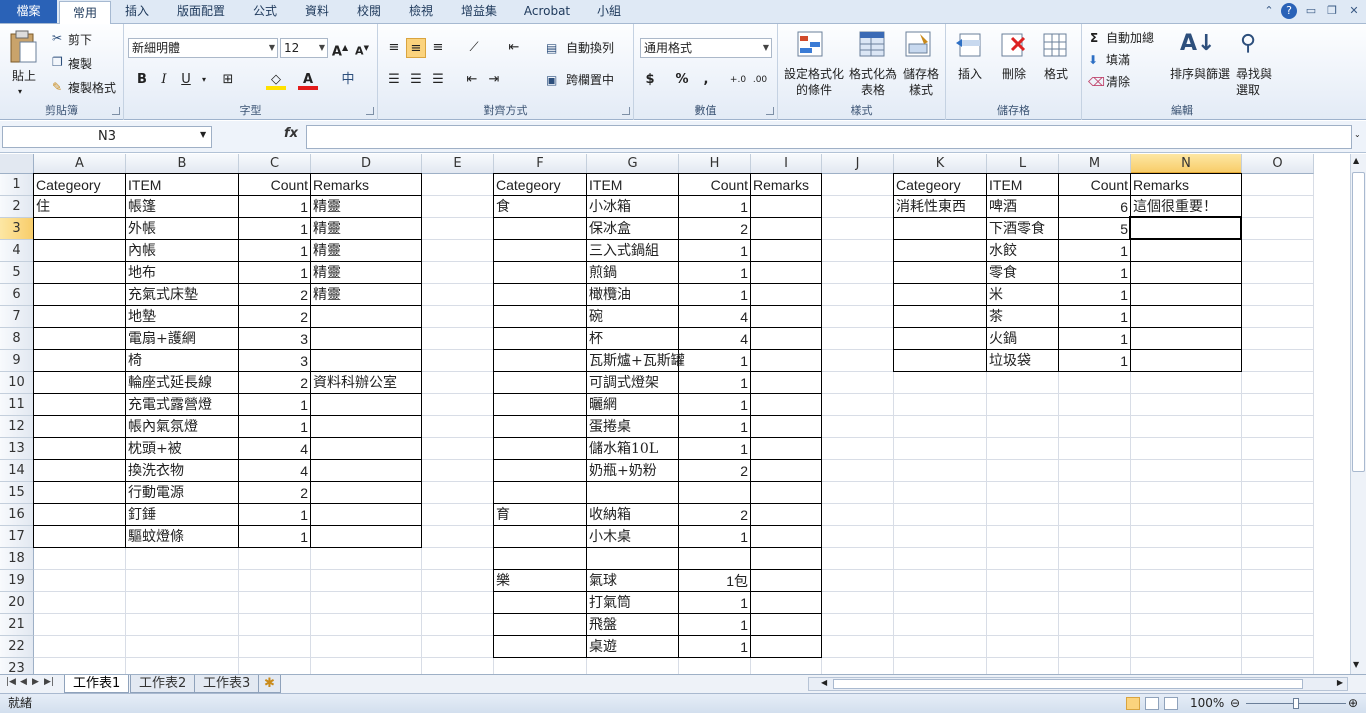 The image size is (1366, 713). What do you see at coordinates (540, 185) in the screenshot?
I see `food-table-header-cell: Categeory` at bounding box center [540, 185].